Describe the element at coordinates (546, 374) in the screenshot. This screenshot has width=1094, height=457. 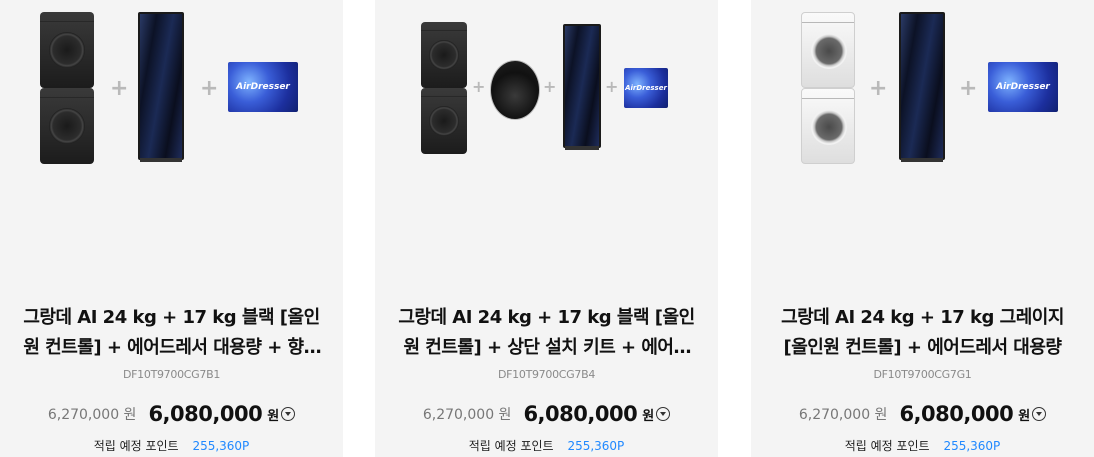
I see `model-code: DF10T9700CG7B4` at that location.